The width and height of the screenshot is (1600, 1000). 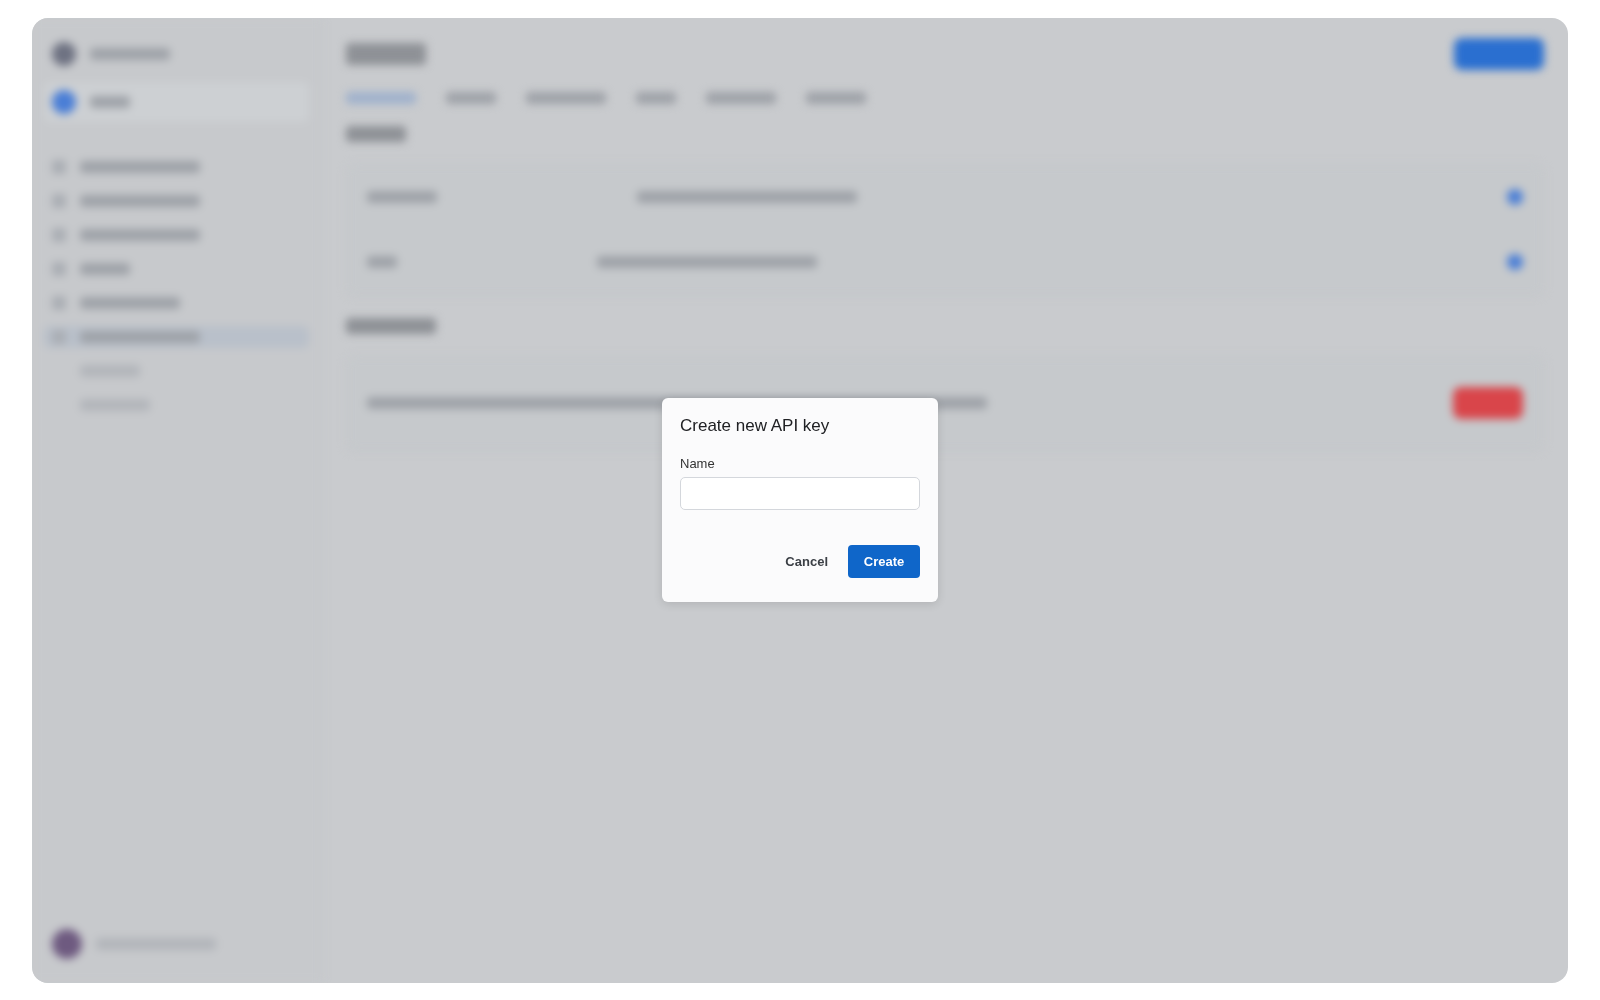 What do you see at coordinates (800, 493) in the screenshot?
I see `name-input-field` at bounding box center [800, 493].